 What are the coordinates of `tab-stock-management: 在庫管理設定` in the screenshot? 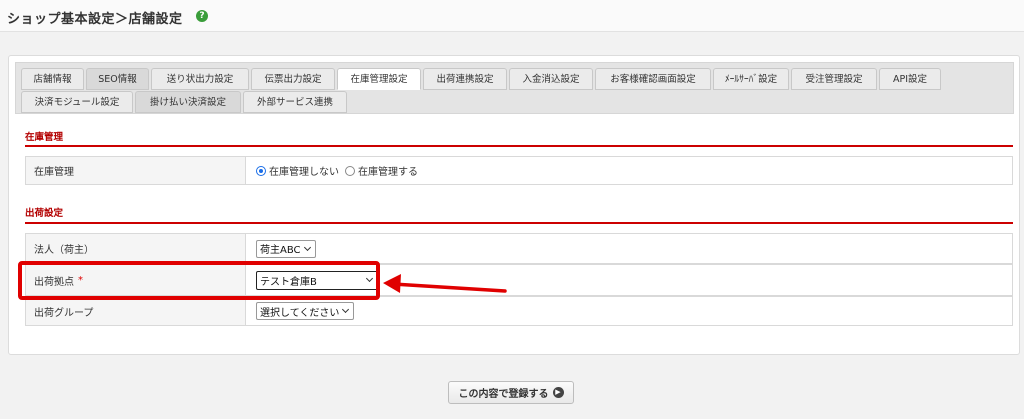 It's located at (379, 79).